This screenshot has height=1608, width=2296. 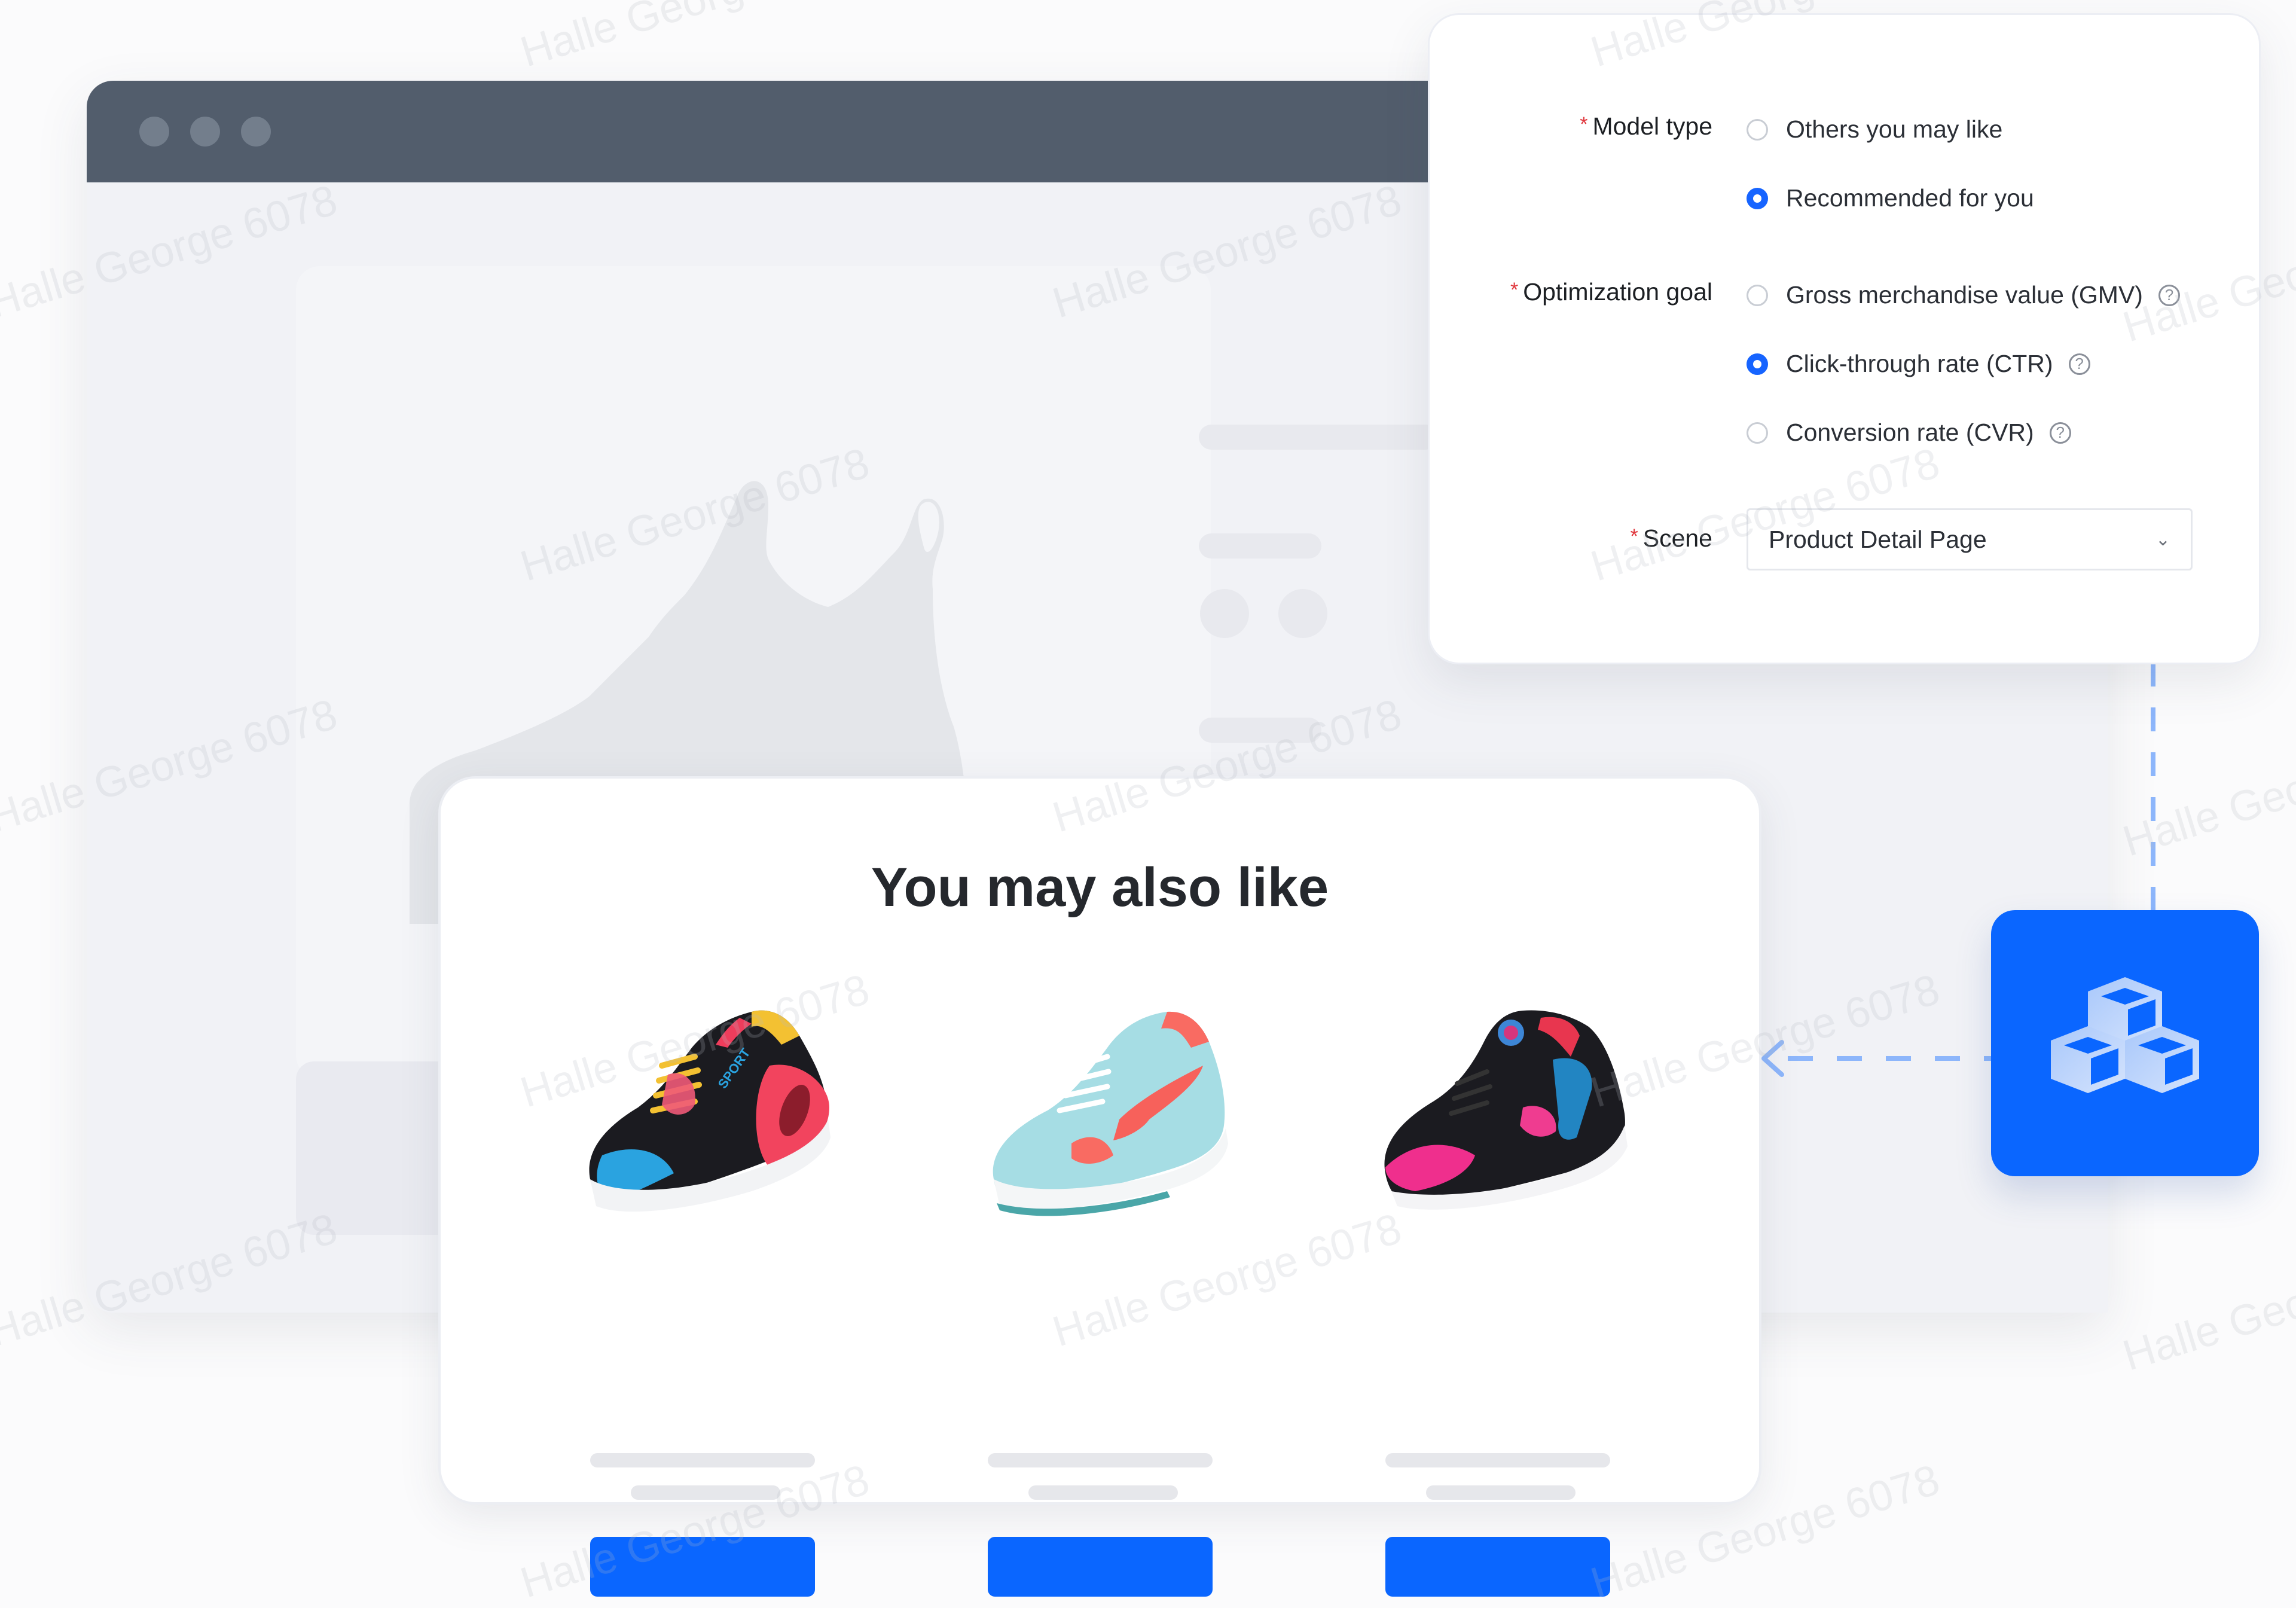 What do you see at coordinates (2153, 786) in the screenshot?
I see `dashed-connector-vertical` at bounding box center [2153, 786].